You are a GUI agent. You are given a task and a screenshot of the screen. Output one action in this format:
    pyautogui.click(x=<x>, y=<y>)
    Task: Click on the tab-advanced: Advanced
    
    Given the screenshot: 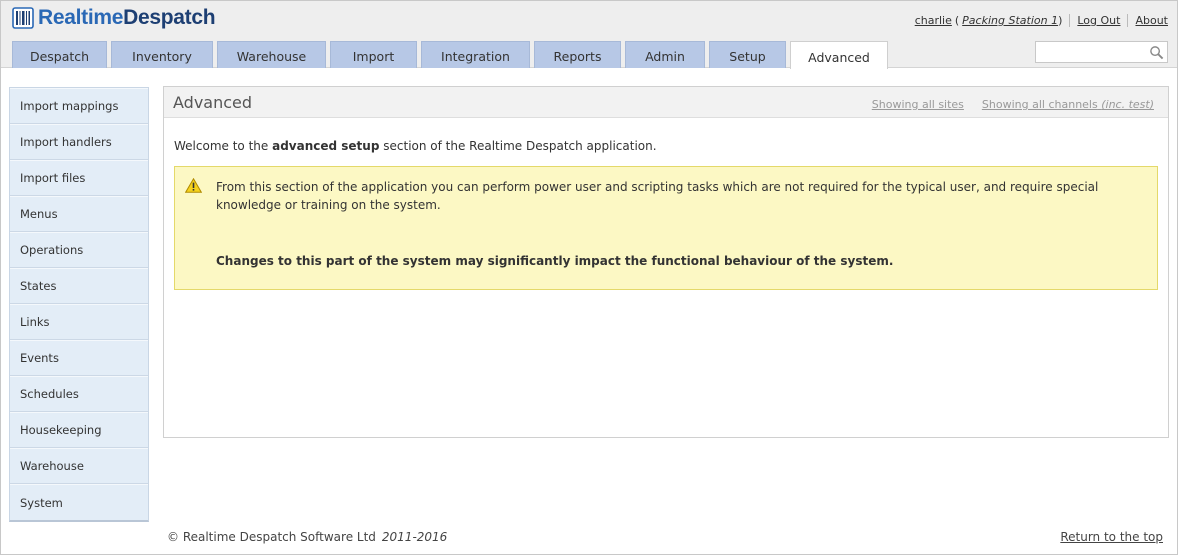 What is the action you would take?
    pyautogui.click(x=839, y=55)
    